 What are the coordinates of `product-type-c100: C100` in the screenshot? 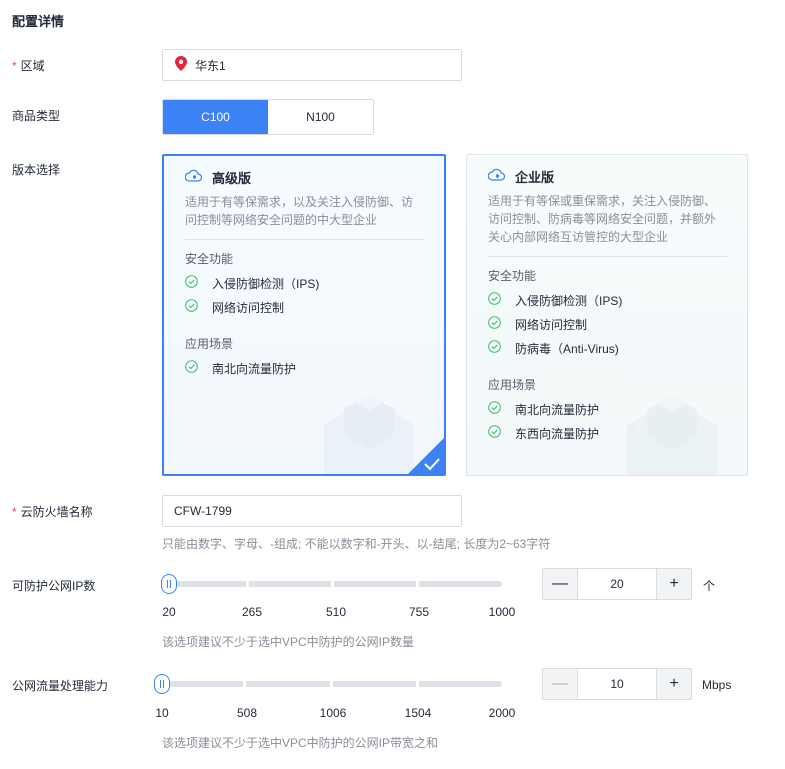 It's located at (215, 117).